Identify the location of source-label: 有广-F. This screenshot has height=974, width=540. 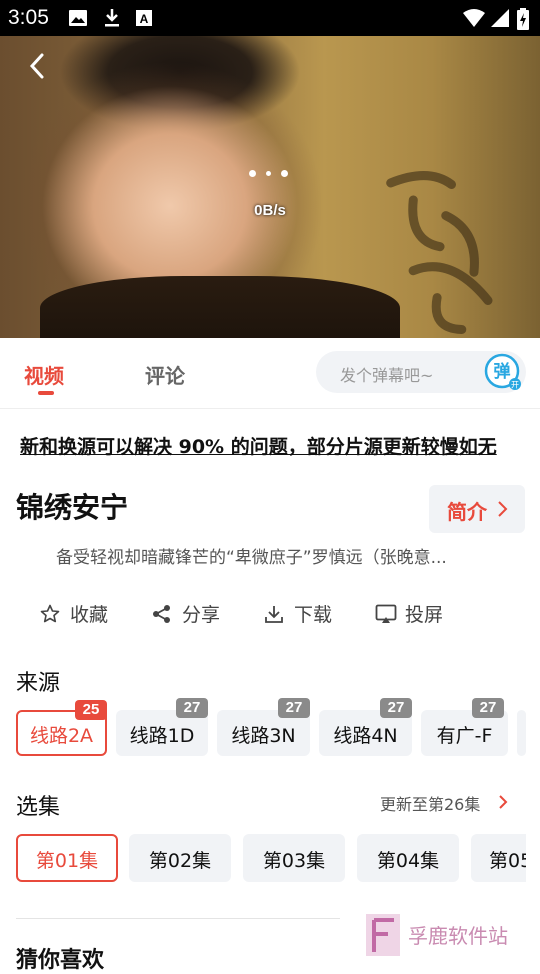
(464, 736).